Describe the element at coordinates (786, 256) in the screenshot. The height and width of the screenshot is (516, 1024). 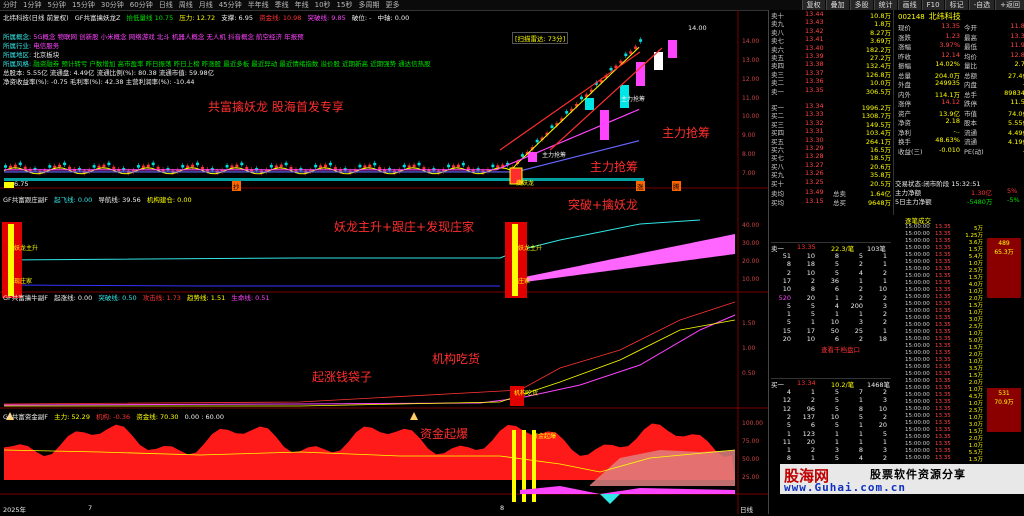
I see `level2-cell: 51` at that location.